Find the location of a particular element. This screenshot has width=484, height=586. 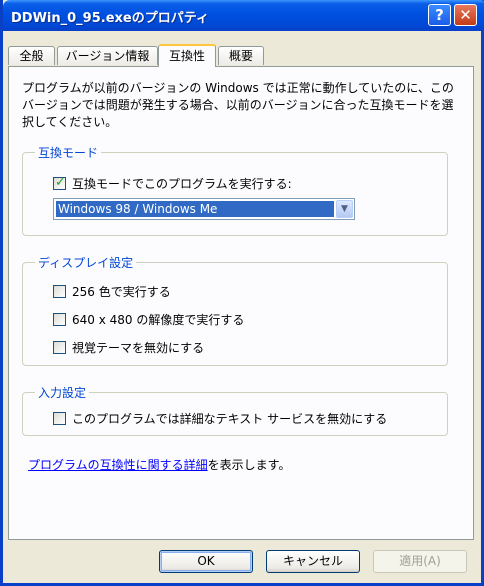

tab-general: 全般 is located at coordinates (31, 55).